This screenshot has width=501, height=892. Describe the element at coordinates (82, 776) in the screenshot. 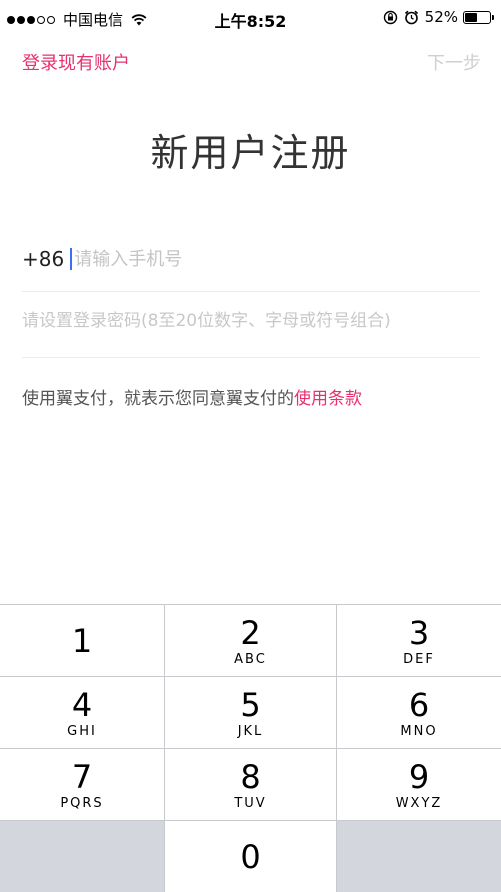

I see `key-digit: 7` at that location.